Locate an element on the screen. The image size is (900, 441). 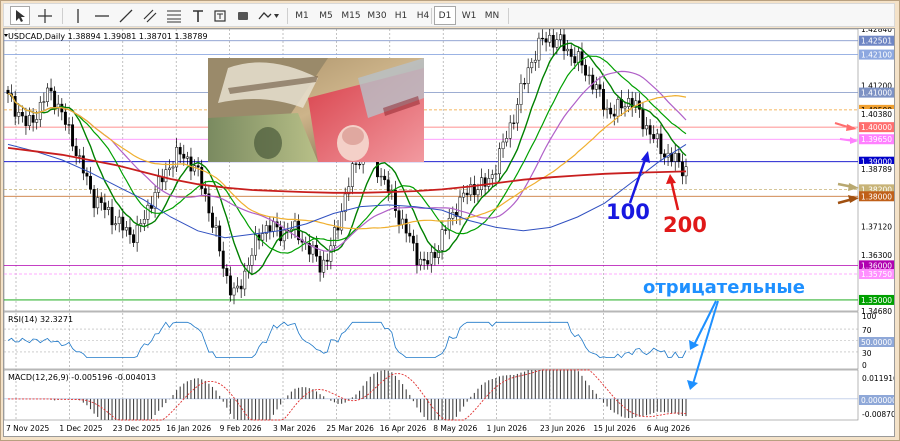
svg-text: 1.35750 is located at coordinates (876, 274).